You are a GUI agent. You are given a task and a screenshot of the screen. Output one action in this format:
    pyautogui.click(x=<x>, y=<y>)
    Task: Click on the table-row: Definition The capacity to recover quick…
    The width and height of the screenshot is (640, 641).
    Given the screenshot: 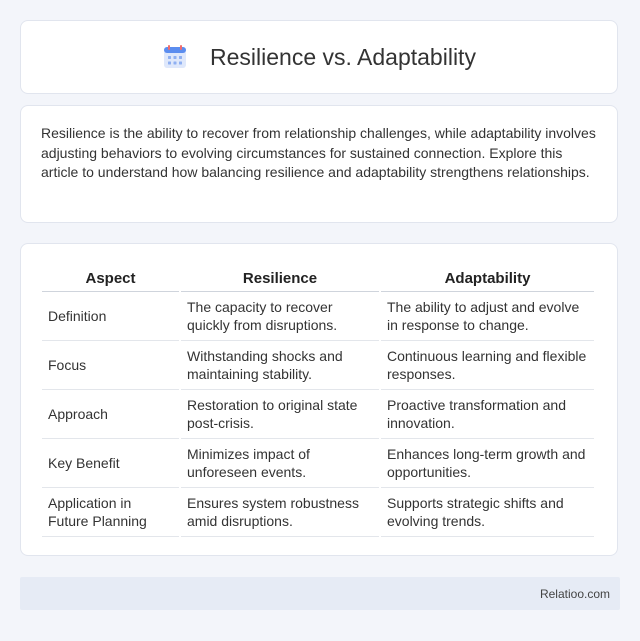 What is the action you would take?
    pyautogui.click(x=318, y=316)
    